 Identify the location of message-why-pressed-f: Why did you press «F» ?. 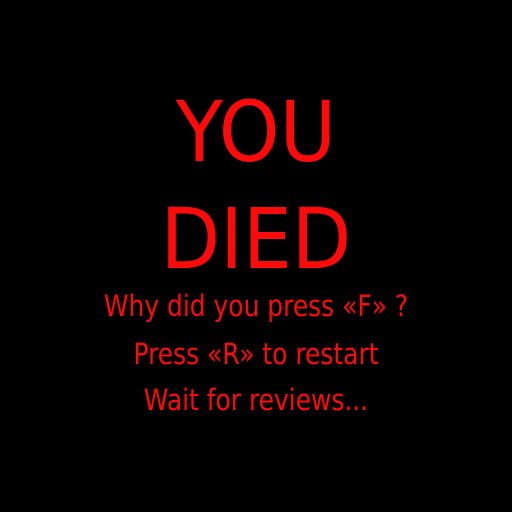
(256, 306).